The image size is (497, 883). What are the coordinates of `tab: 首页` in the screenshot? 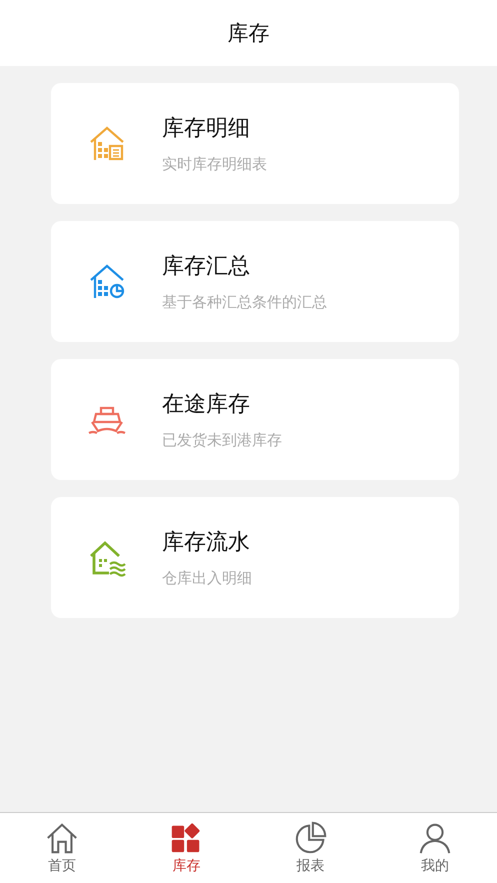 It's located at (62, 848).